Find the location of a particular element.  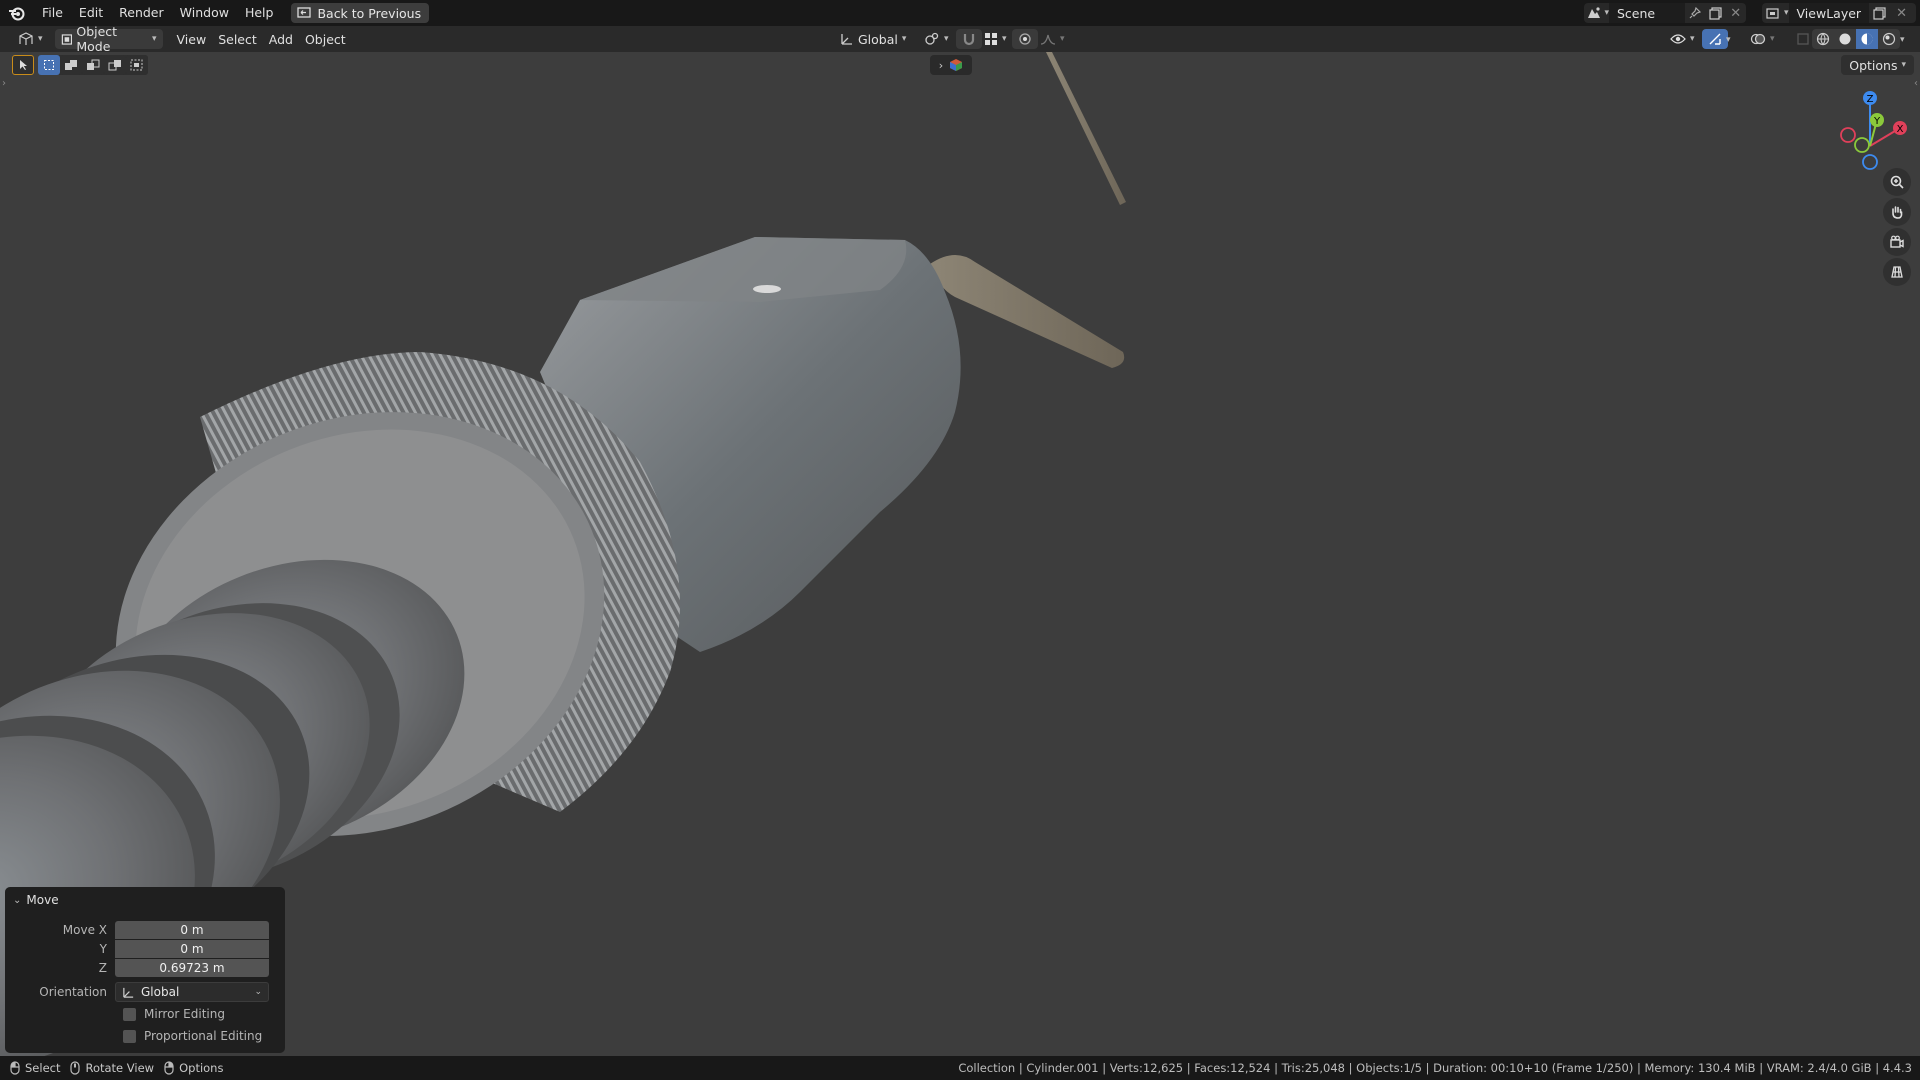

mirror-editing-checkbox is located at coordinates (129, 1014).